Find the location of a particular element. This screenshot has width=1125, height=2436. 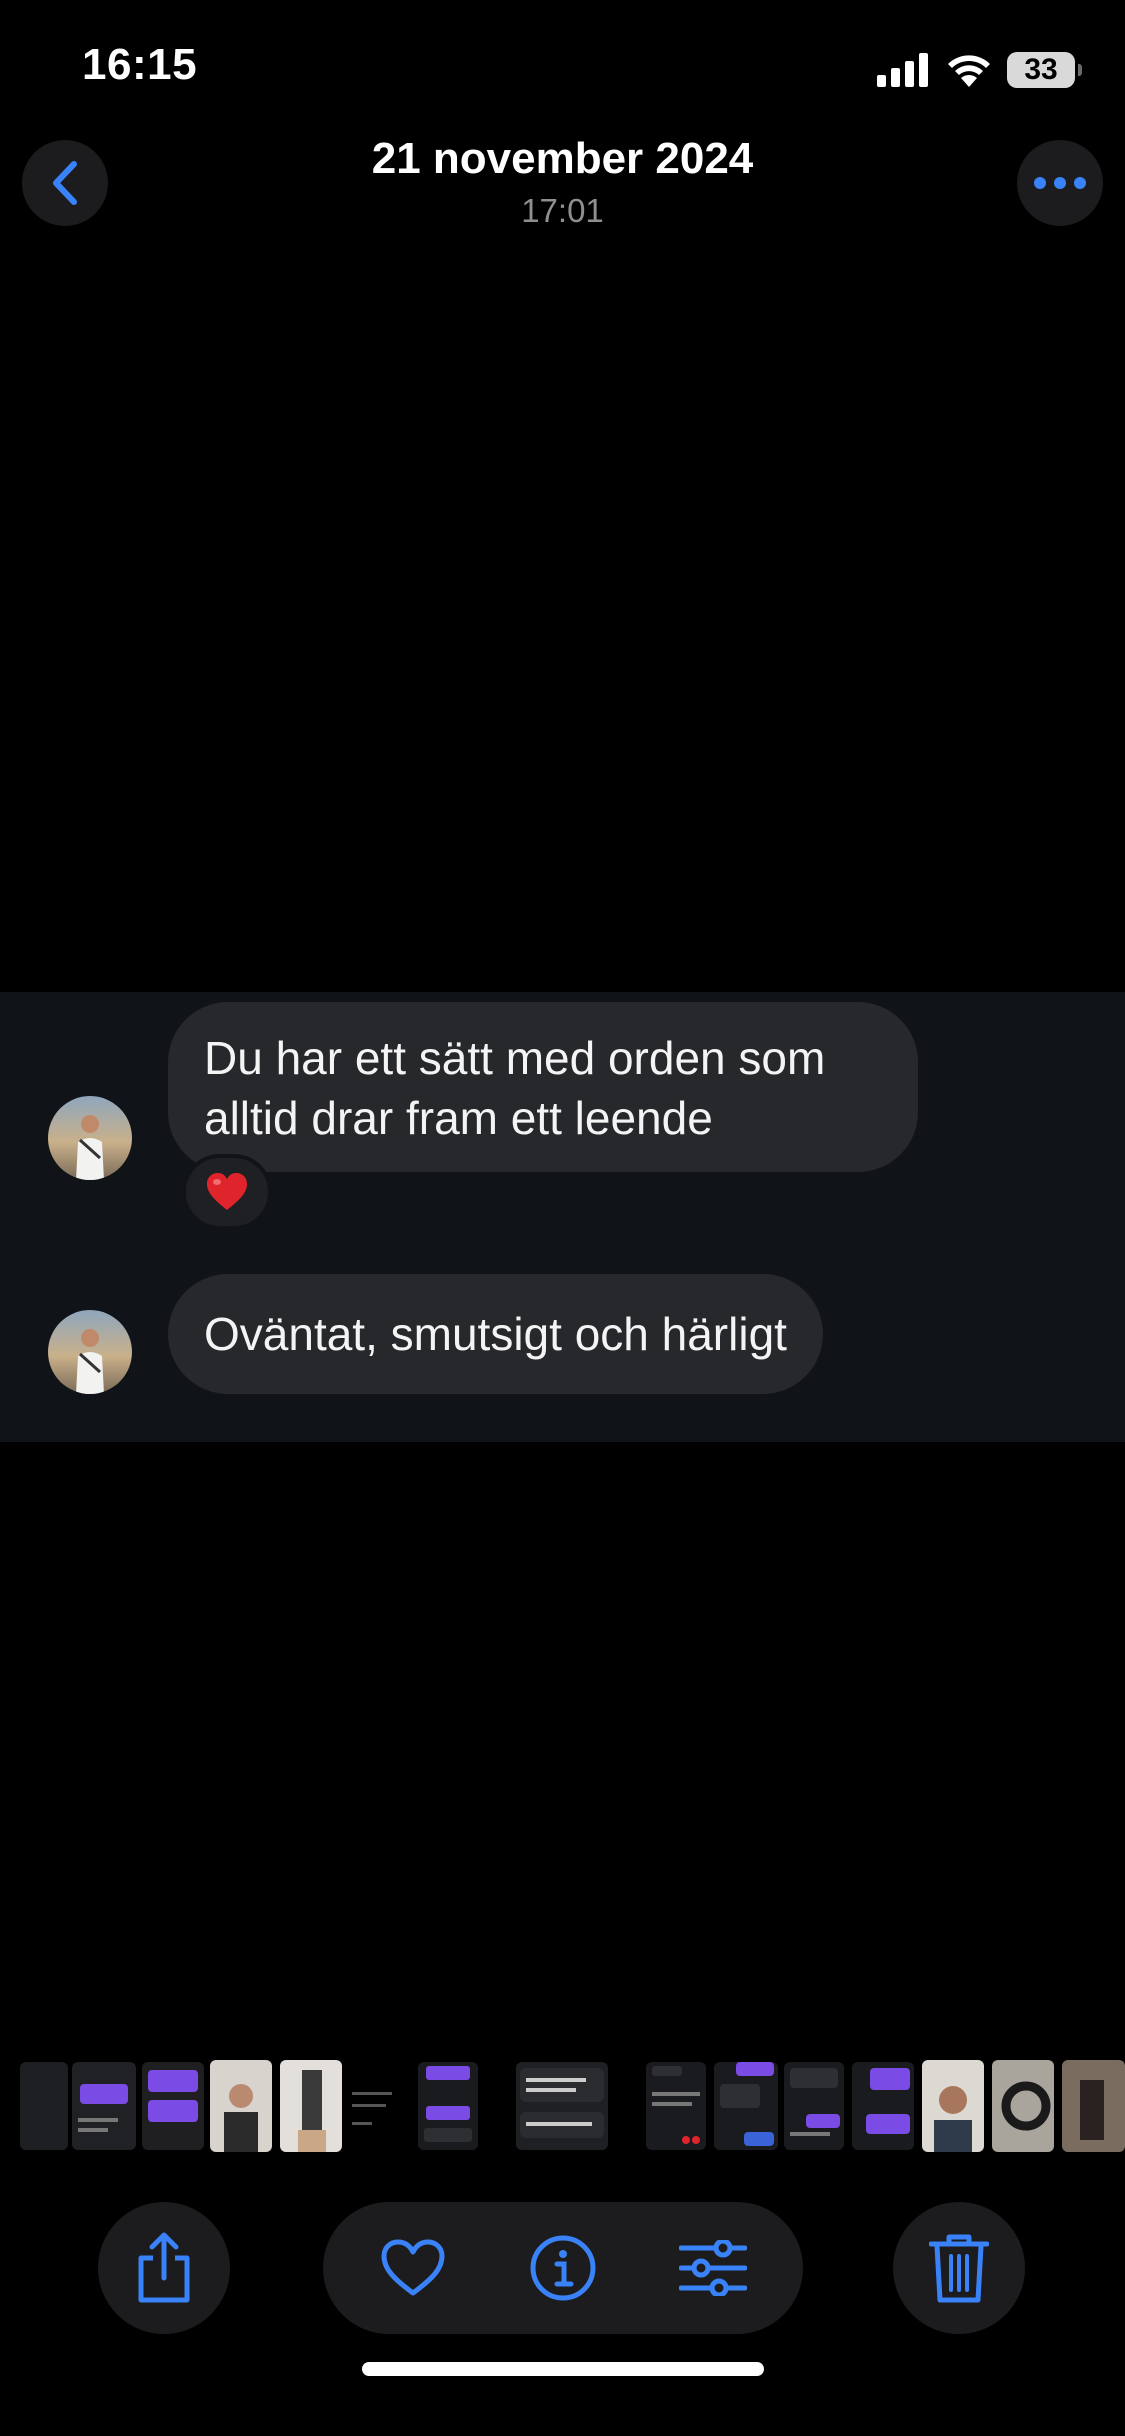

delete-button is located at coordinates (959, 2268).